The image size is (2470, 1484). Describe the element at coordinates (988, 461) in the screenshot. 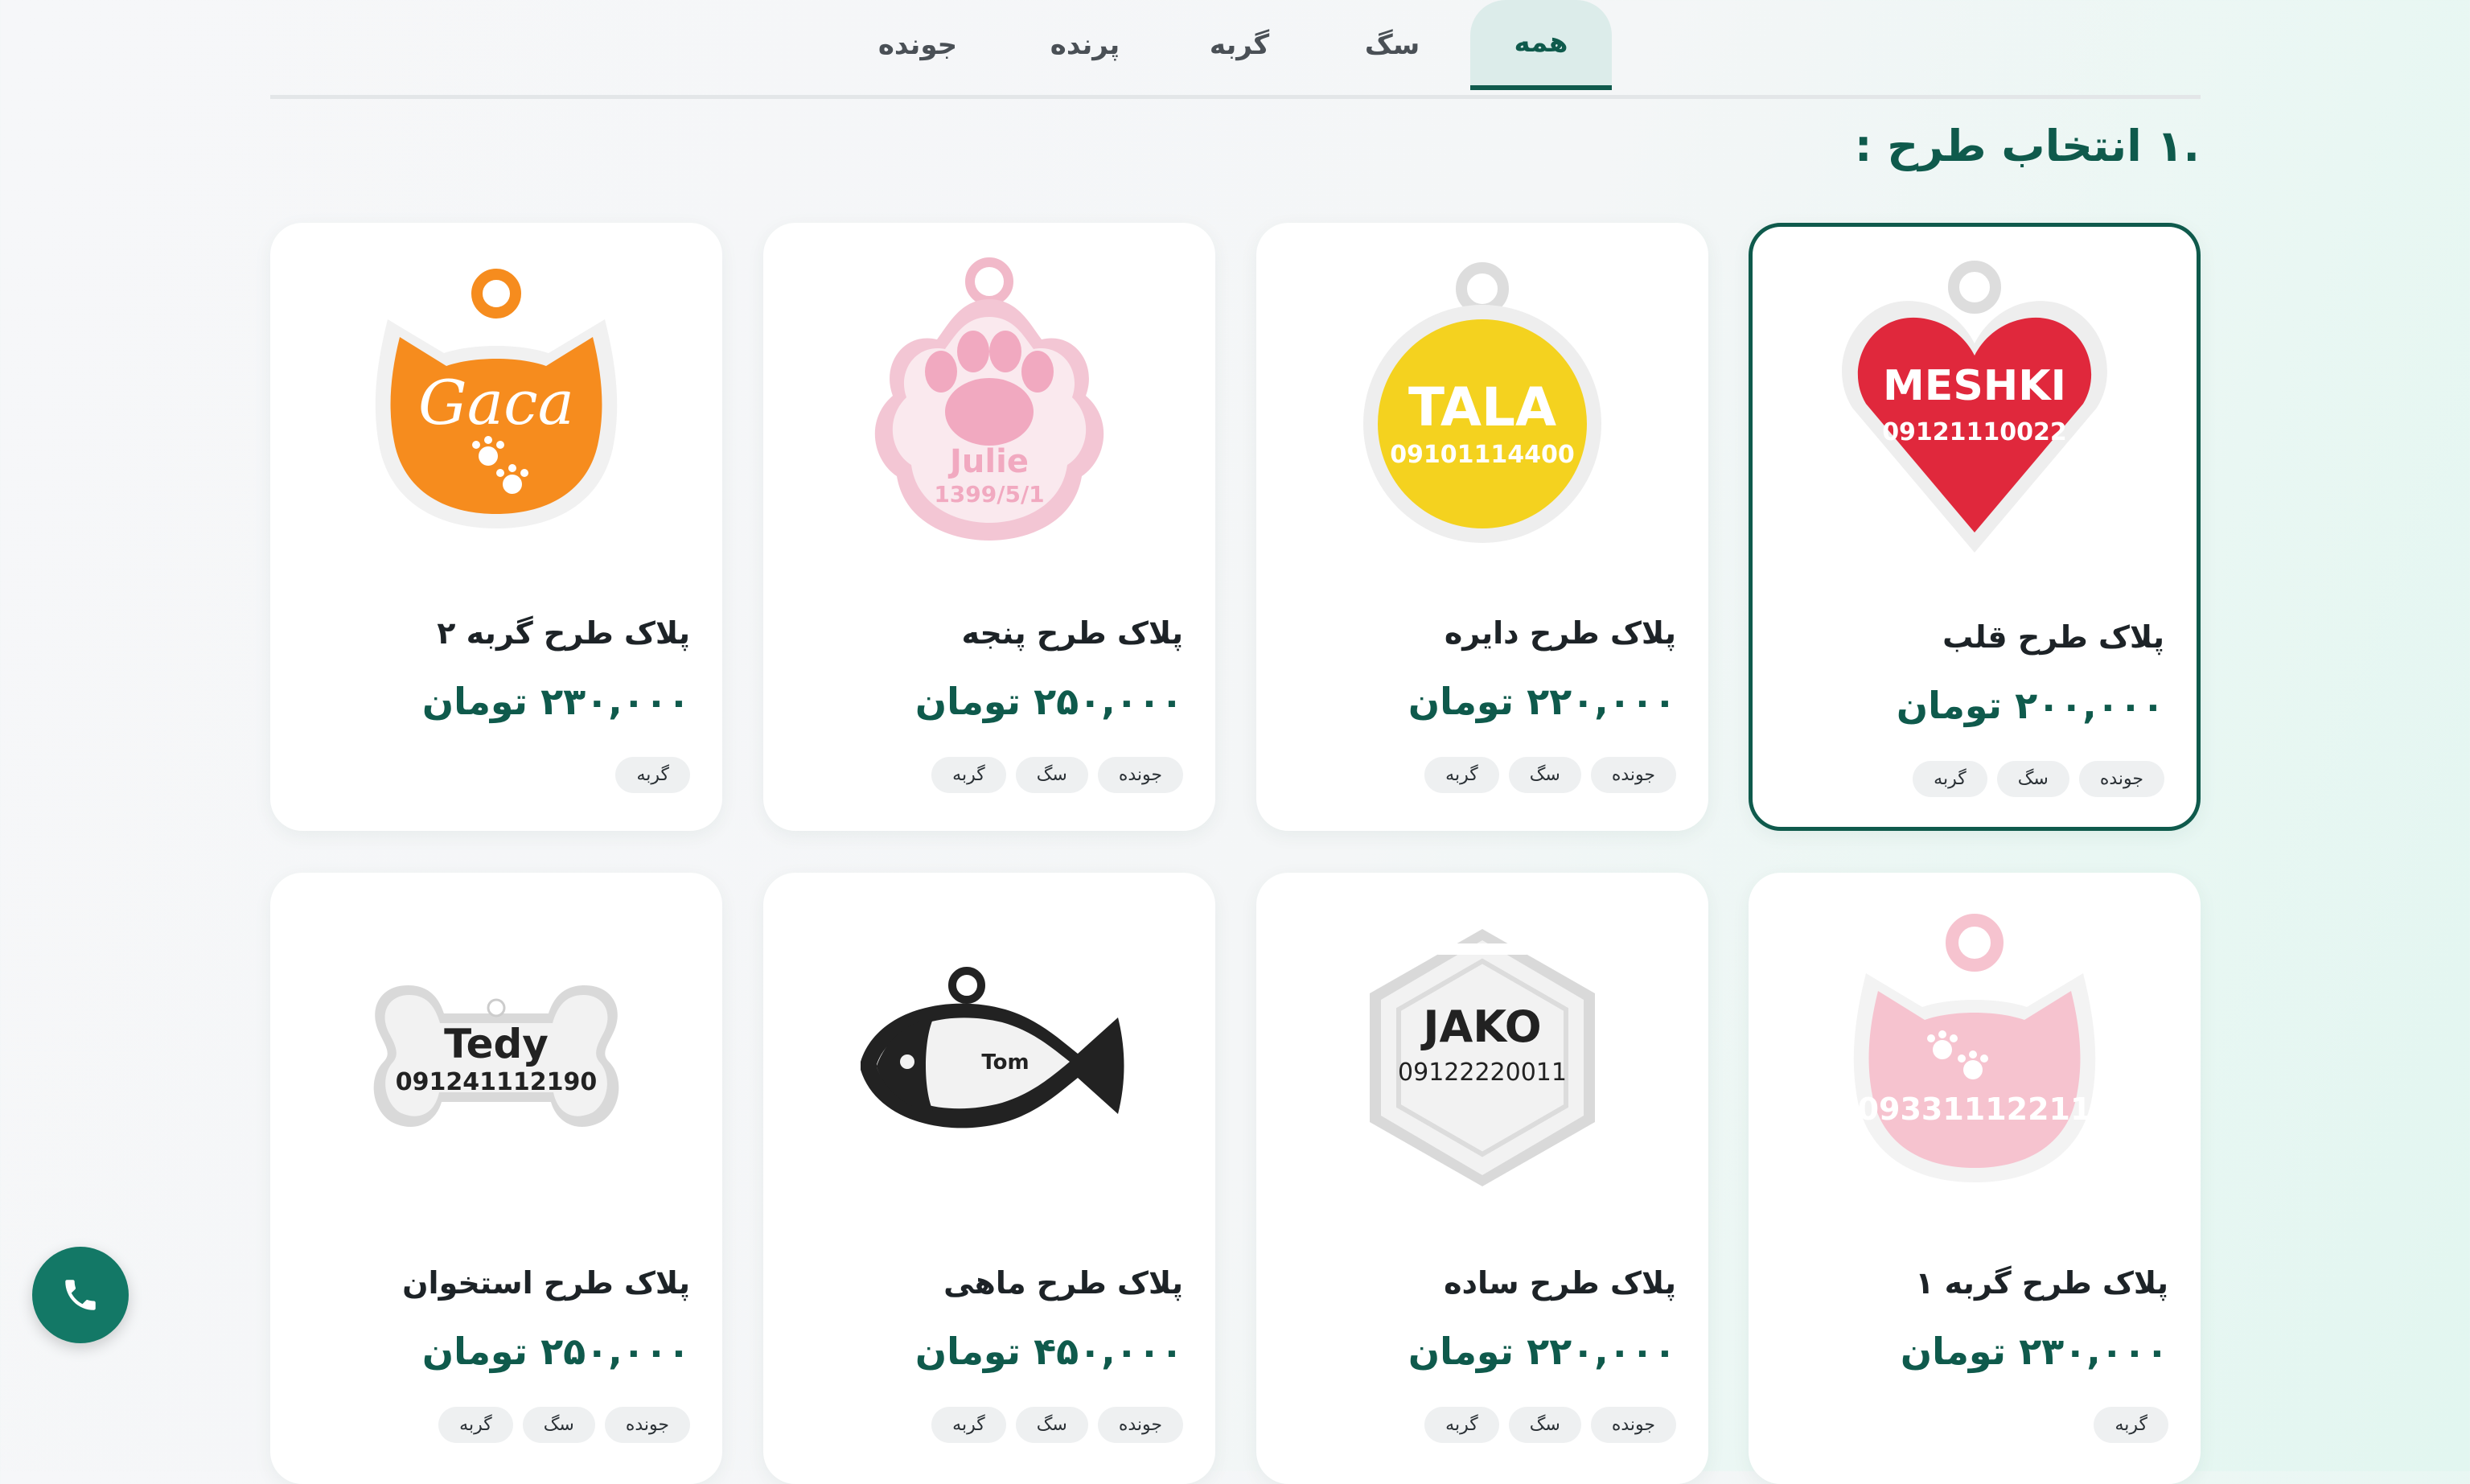

I see `svg-text: Julie` at that location.